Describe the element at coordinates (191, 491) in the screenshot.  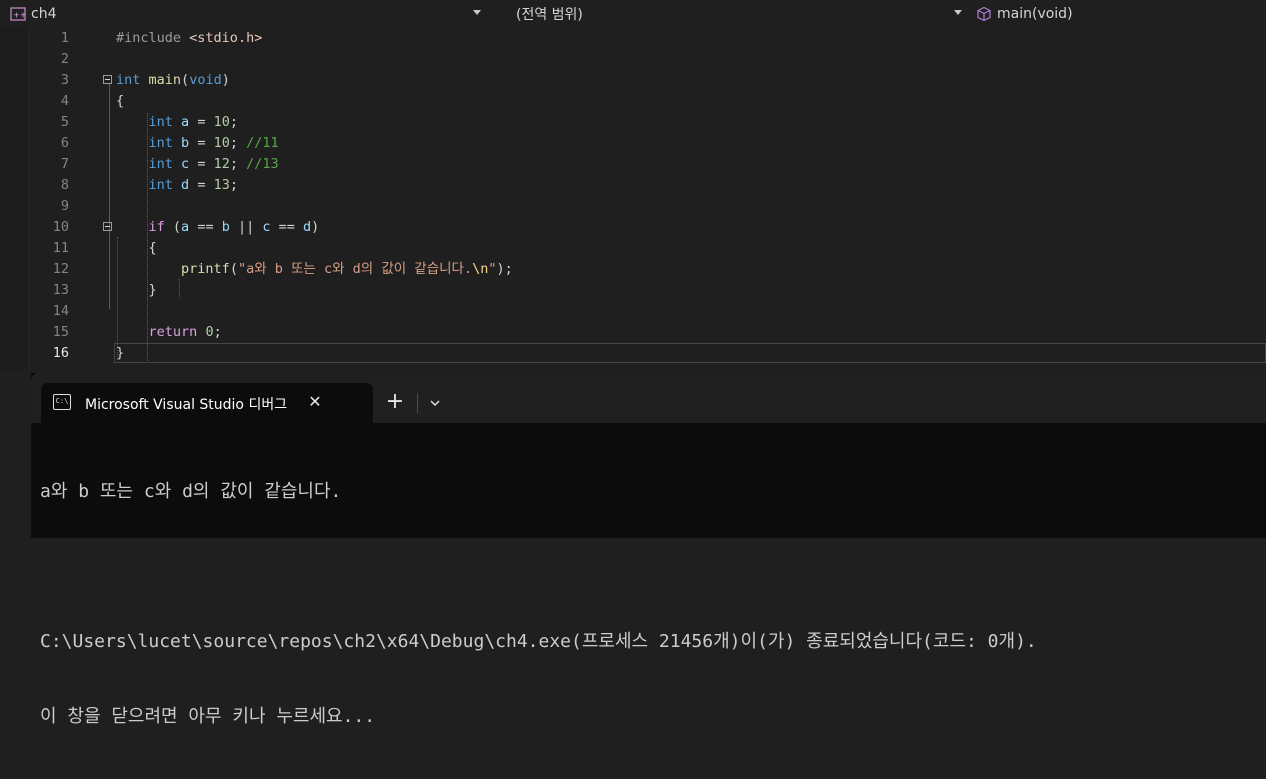
I see `console-line: a와 b 또는 c와 d의 값이 같습니다.` at that location.